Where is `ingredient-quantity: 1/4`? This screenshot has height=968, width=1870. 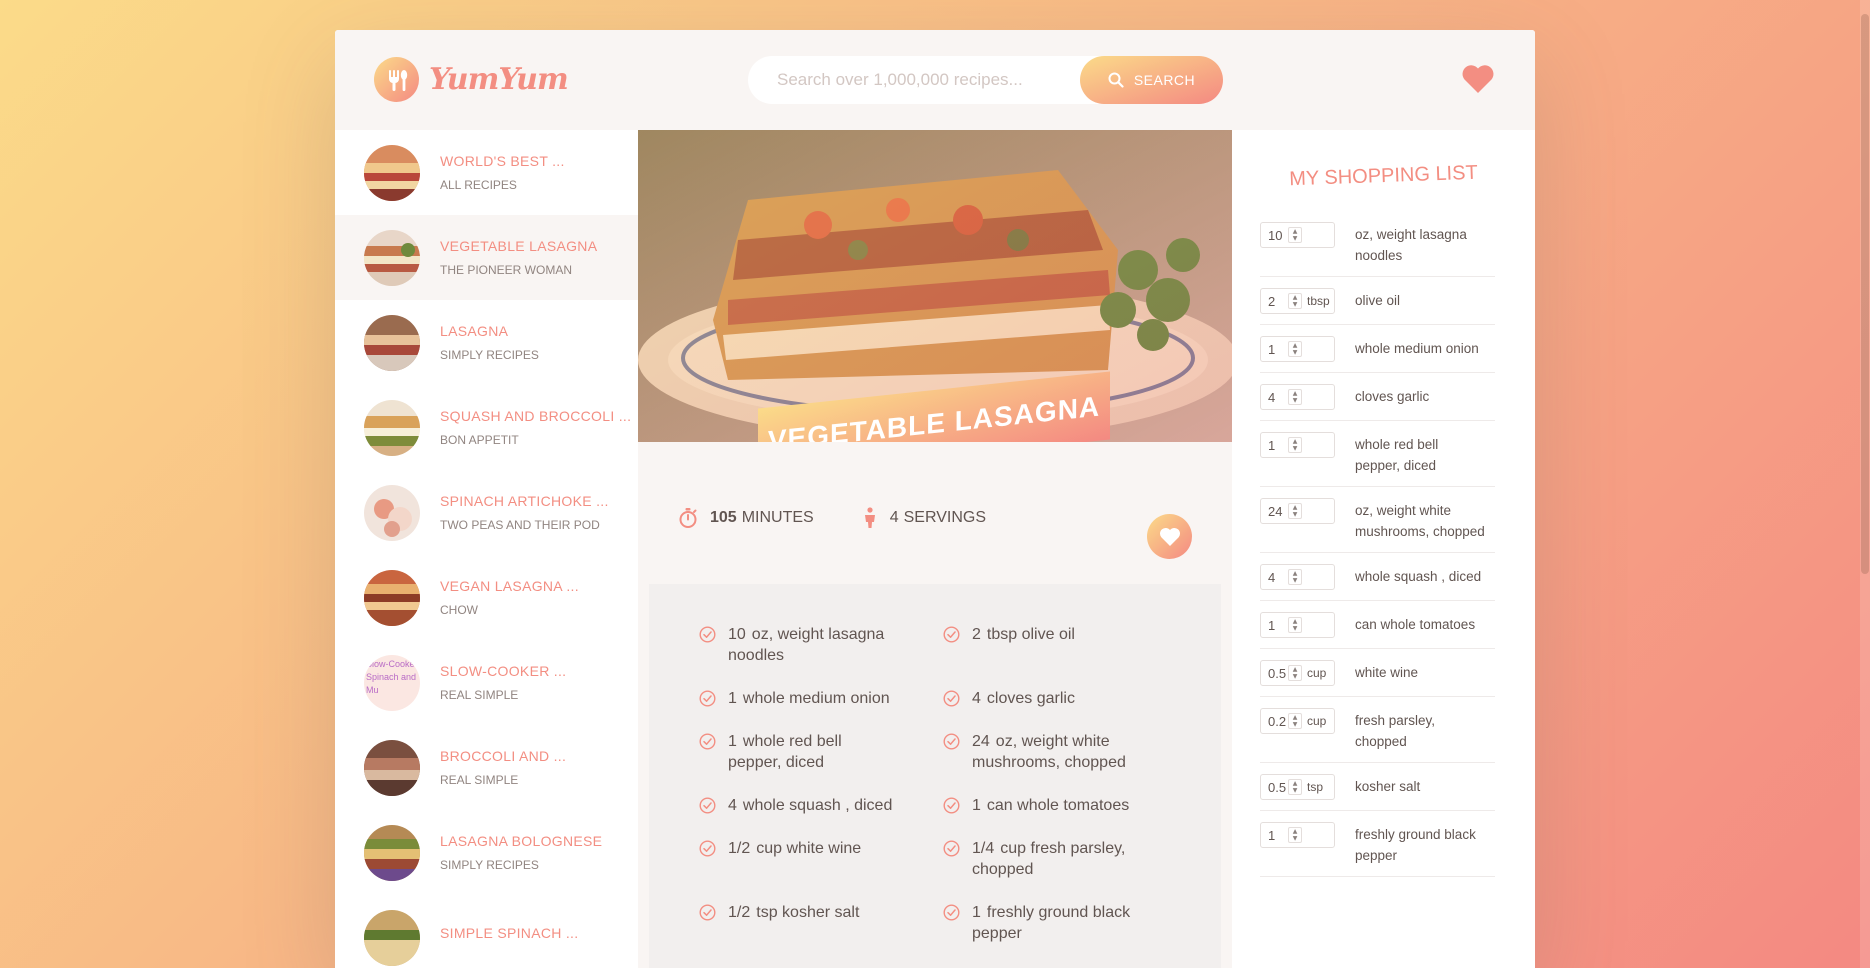
ingredient-quantity: 1/4 is located at coordinates (983, 848).